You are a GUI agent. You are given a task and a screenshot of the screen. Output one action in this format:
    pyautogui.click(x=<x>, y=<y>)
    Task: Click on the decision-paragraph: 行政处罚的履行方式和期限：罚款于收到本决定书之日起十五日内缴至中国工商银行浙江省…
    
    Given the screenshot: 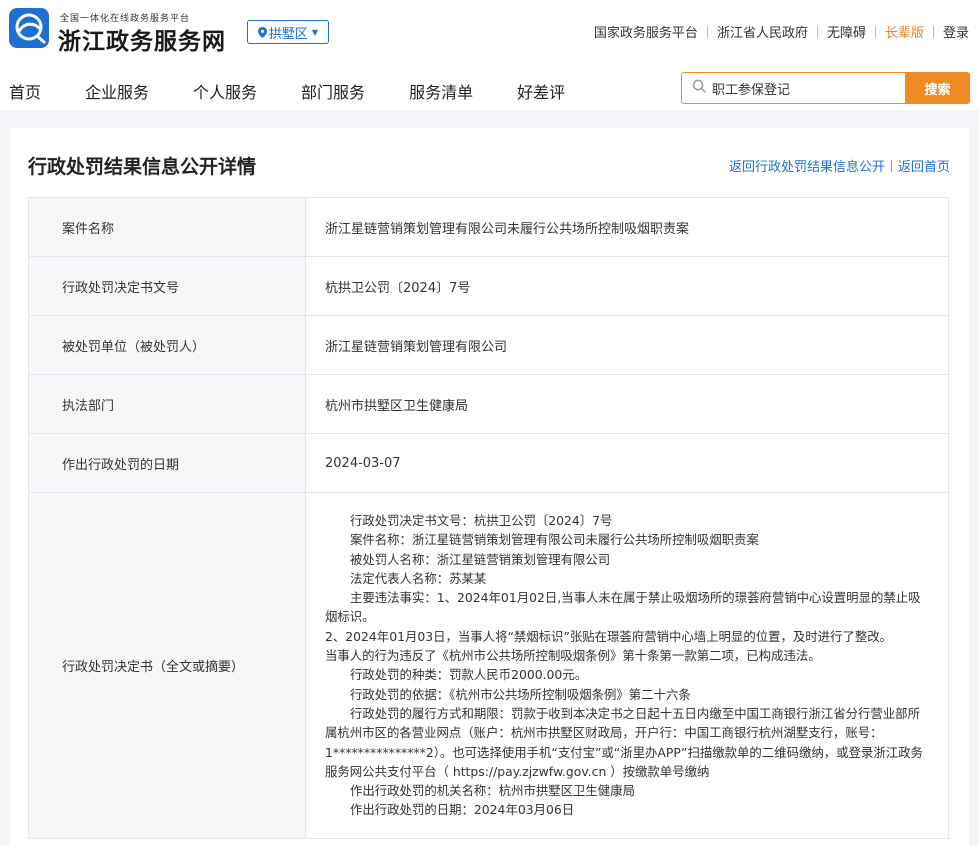 What is the action you would take?
    pyautogui.click(x=624, y=742)
    